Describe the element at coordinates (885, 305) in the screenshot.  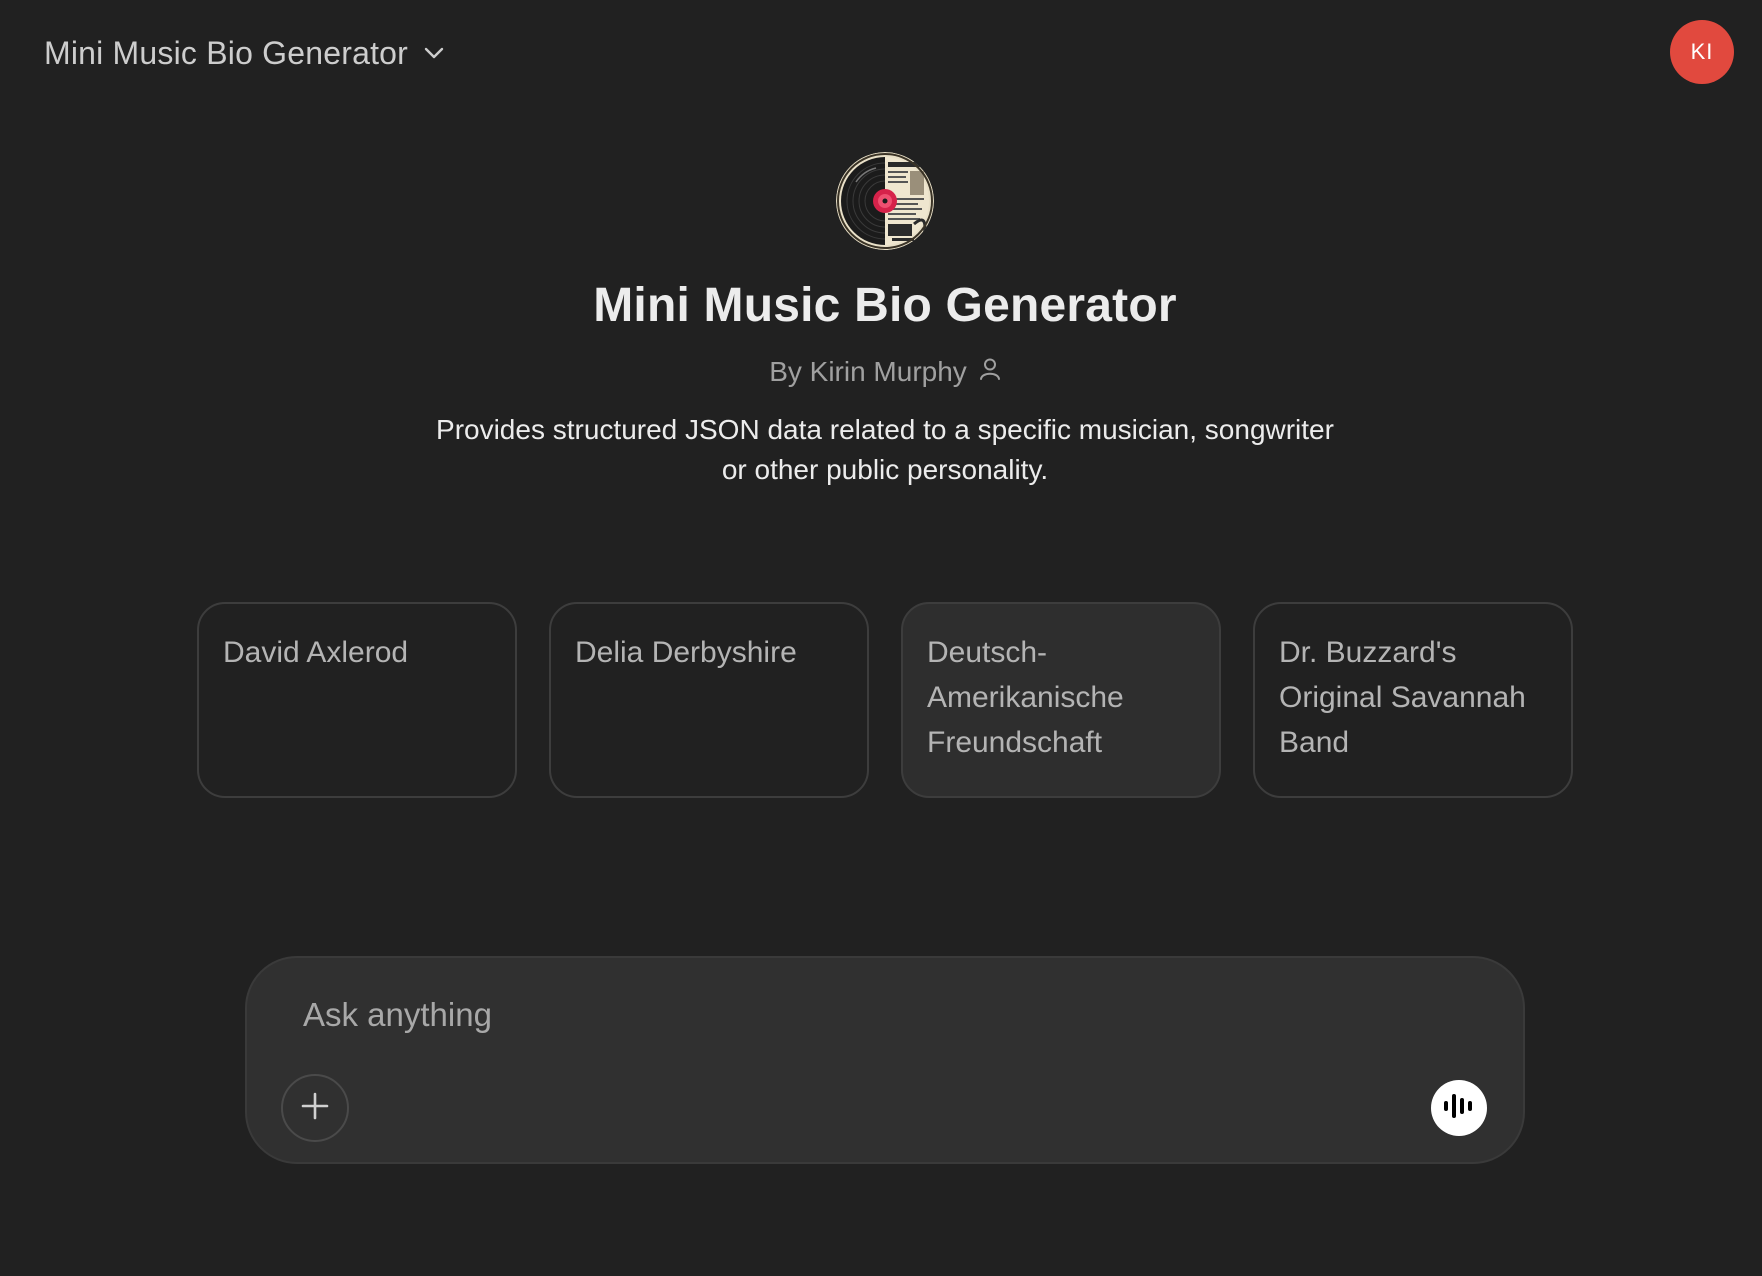
I see `gpt-title: Mini Music Bio Generator` at that location.